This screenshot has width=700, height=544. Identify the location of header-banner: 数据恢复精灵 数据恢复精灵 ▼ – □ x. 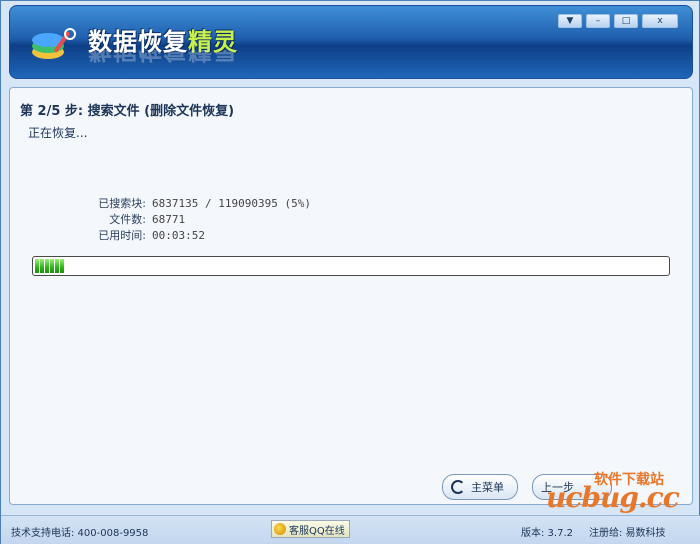
(351, 42).